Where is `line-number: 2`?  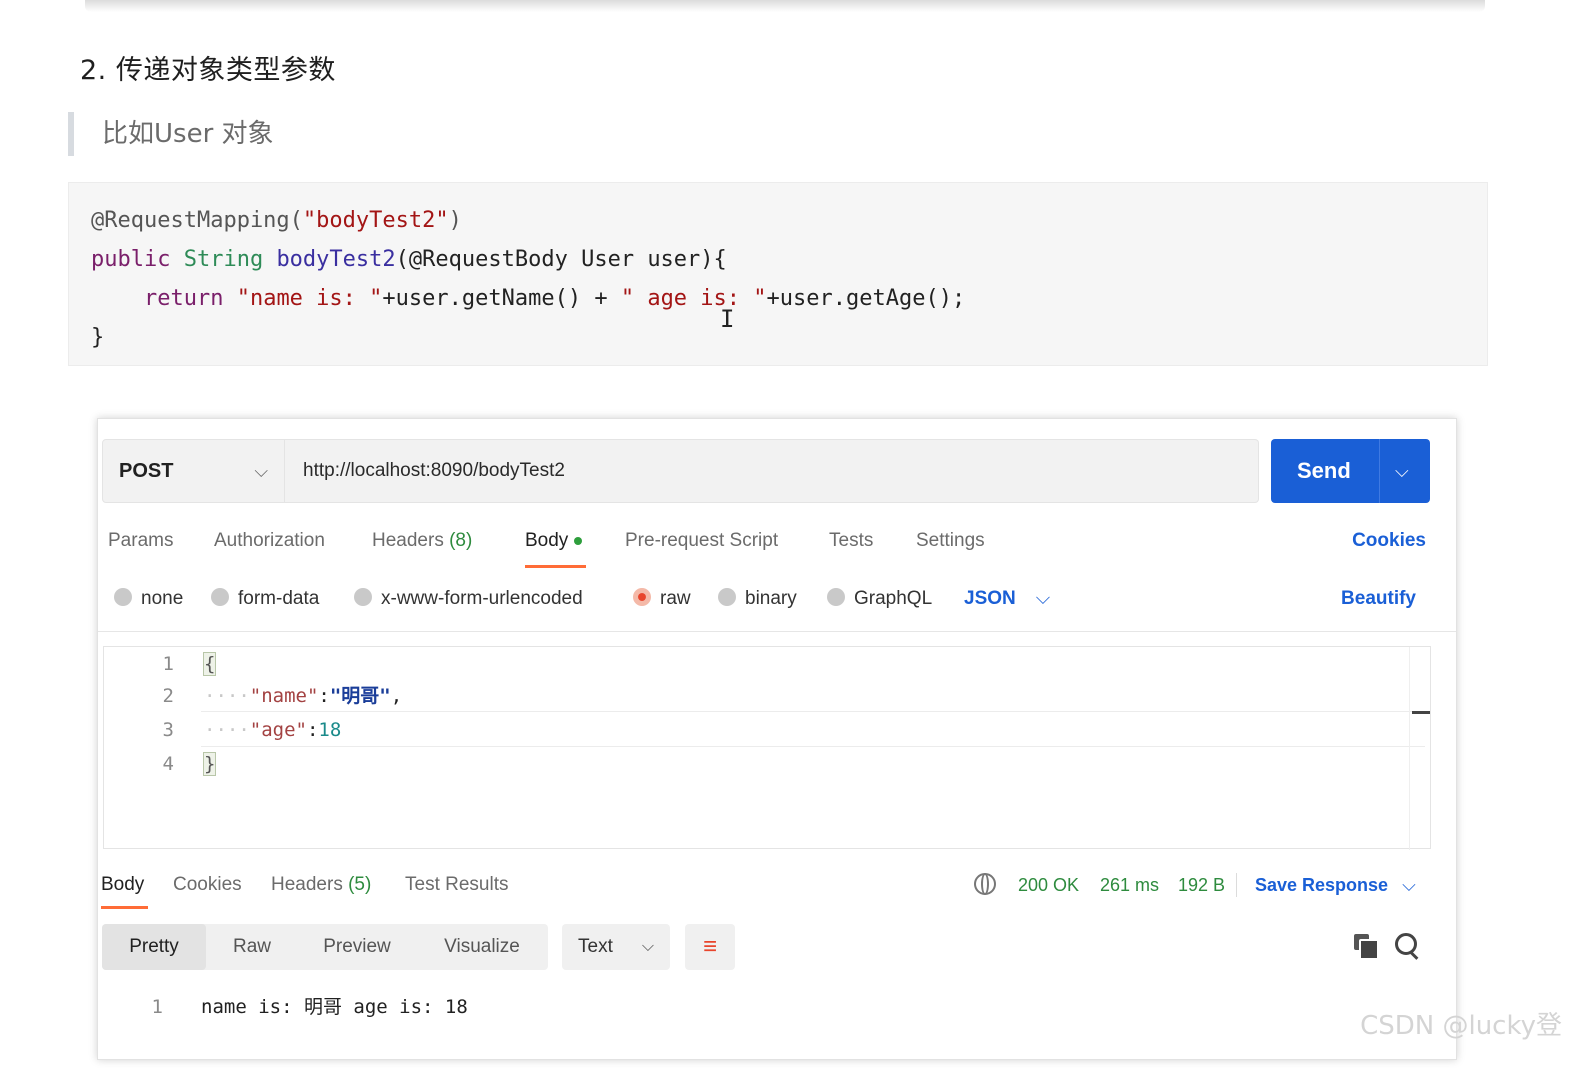
line-number: 2 is located at coordinates (168, 696).